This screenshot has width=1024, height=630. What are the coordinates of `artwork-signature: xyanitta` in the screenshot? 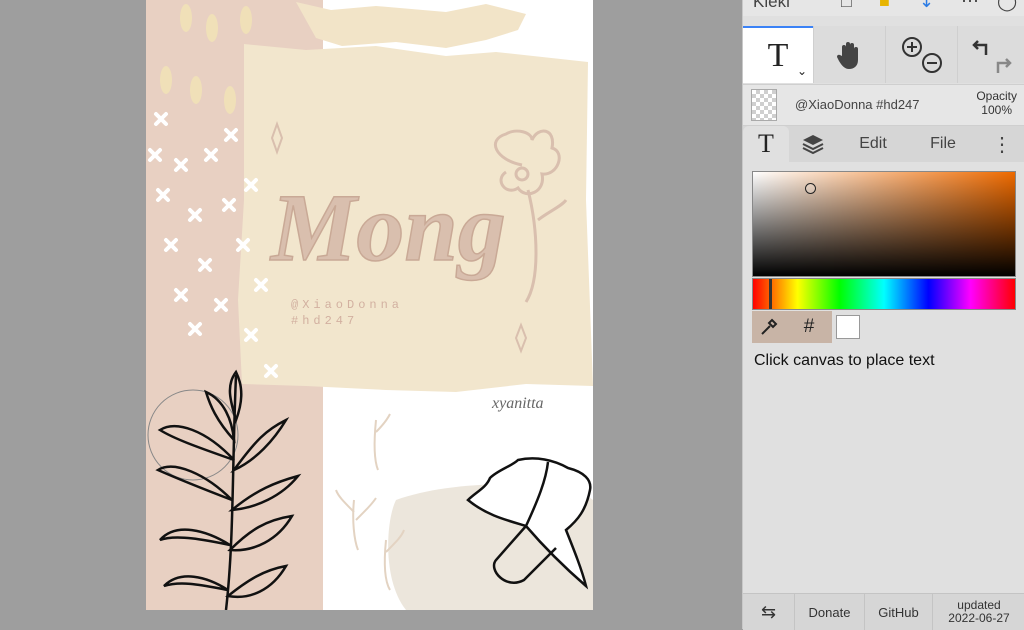 It's located at (517, 403).